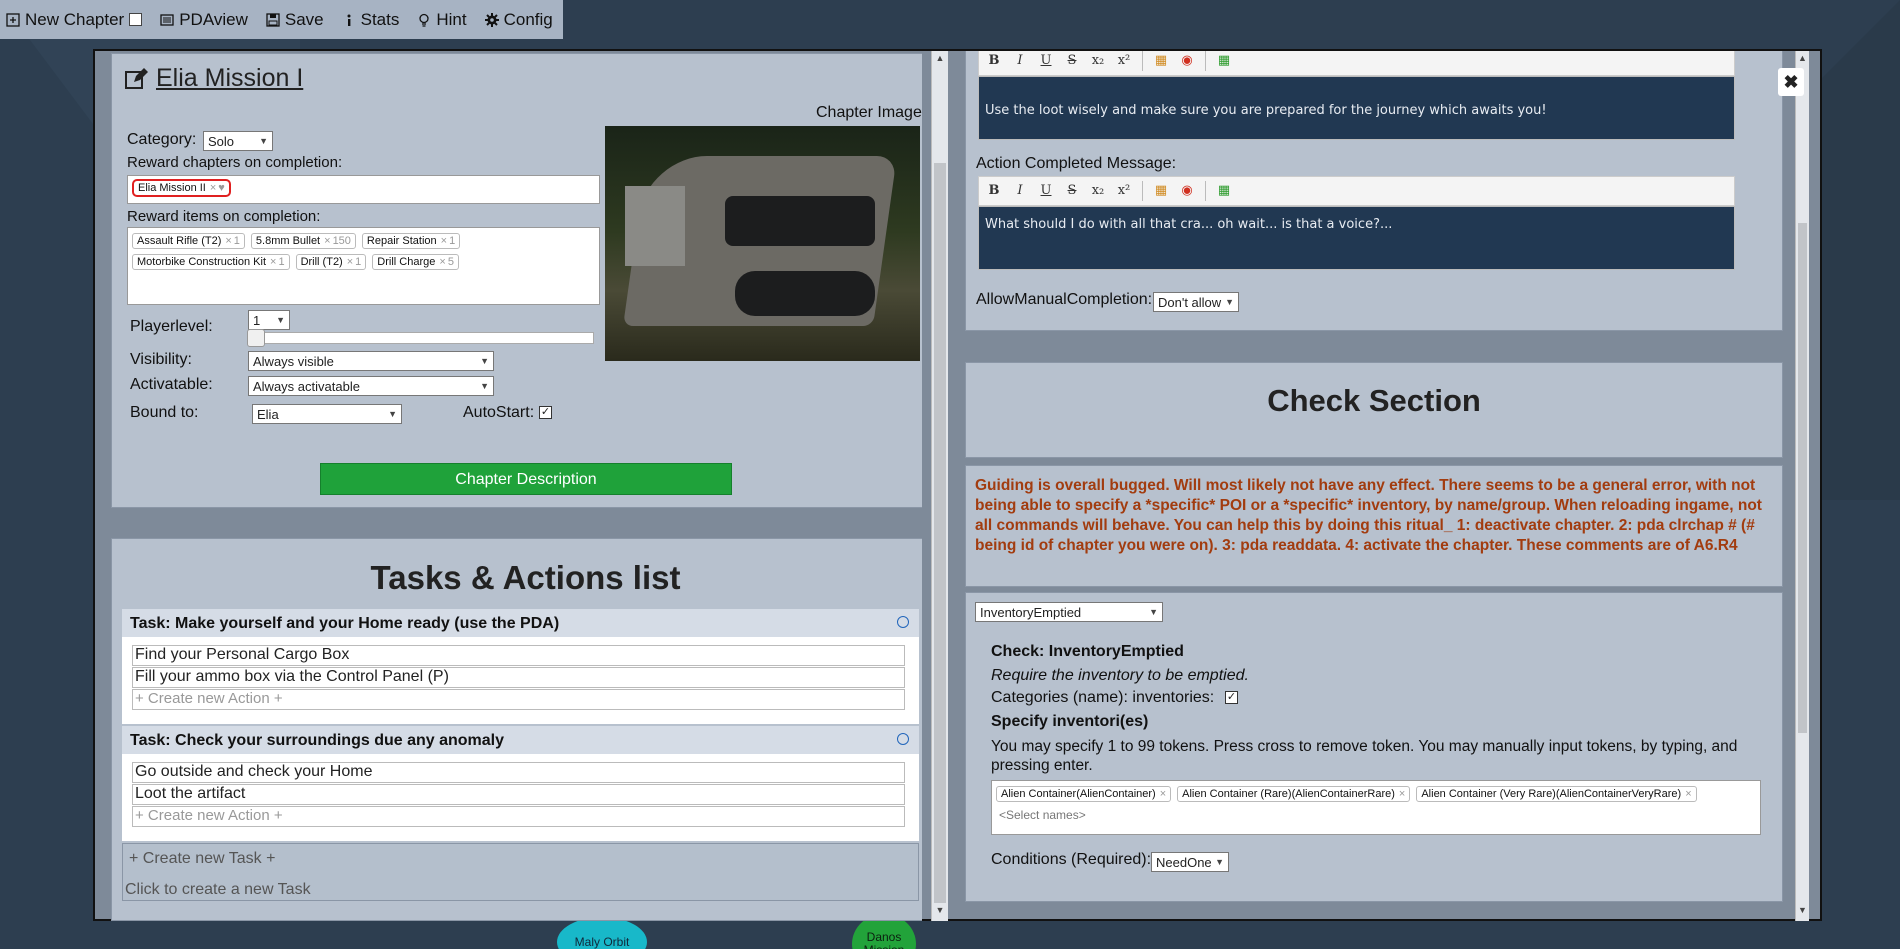 This screenshot has height=949, width=1900. Describe the element at coordinates (273, 19) in the screenshot. I see `save-icon` at that location.